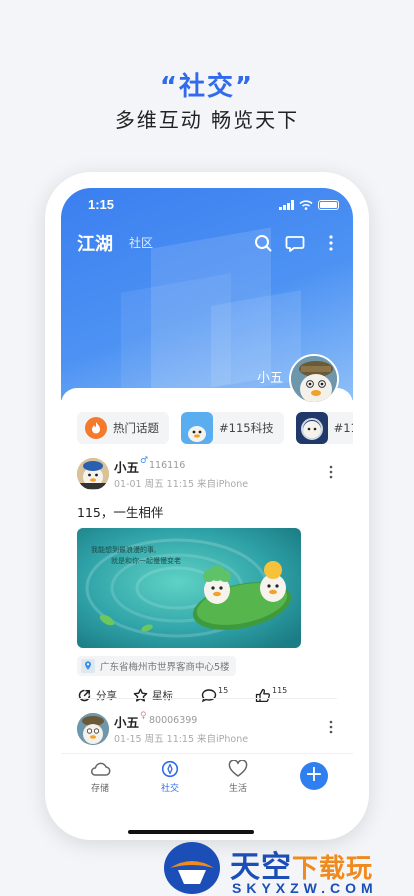  Describe the element at coordinates (207, 120) in the screenshot. I see `promo-subtitle: 多维互动 畅览天下` at that location.